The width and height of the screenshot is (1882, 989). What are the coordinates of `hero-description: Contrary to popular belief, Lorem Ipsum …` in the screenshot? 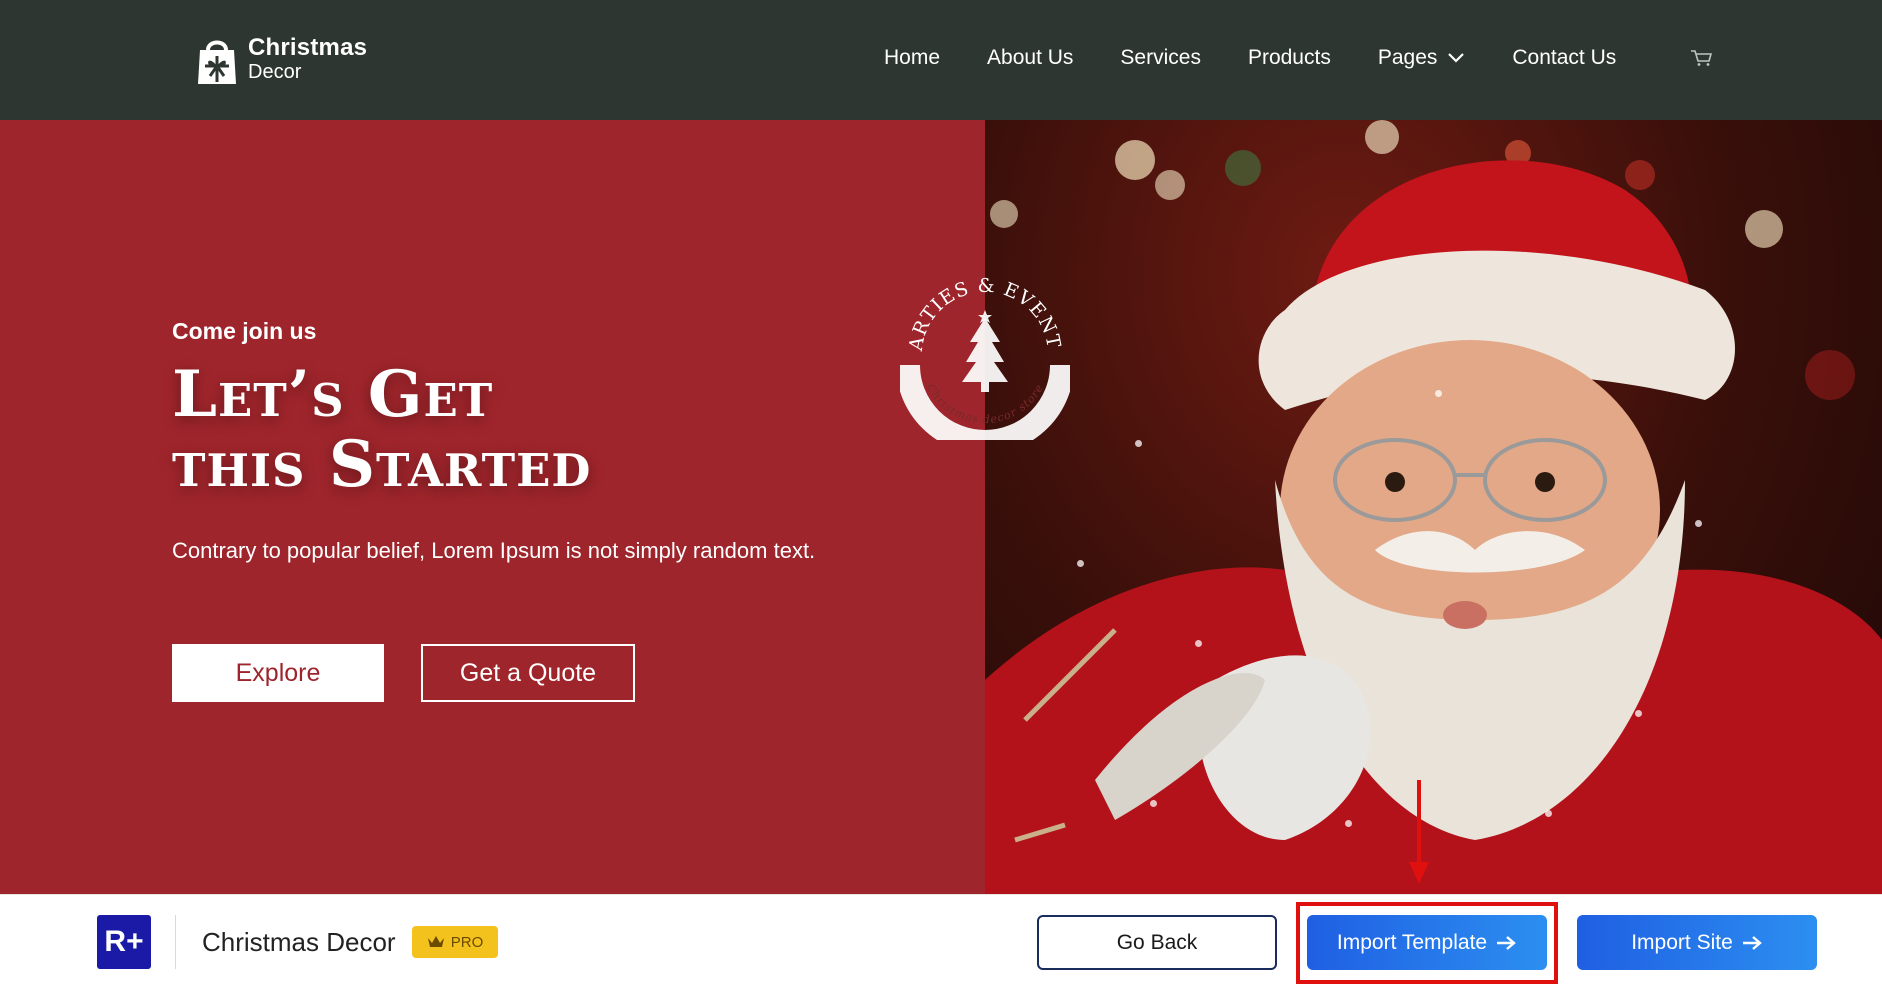 It's located at (494, 550).